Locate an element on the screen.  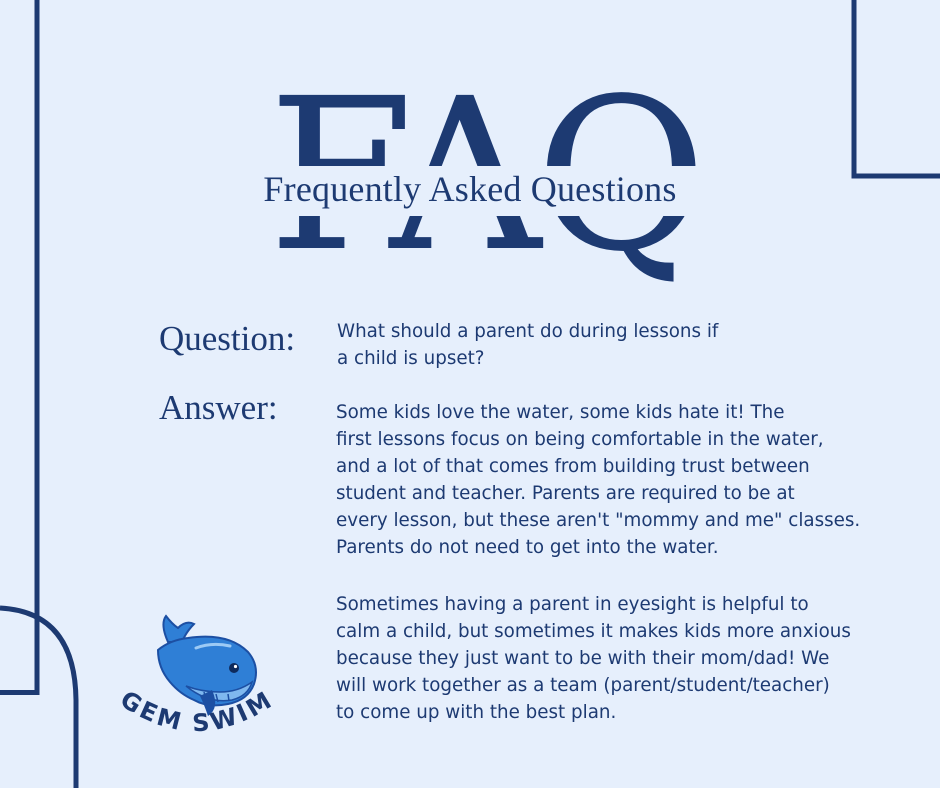
answer-line: to come up with the best plan. is located at coordinates (476, 712).